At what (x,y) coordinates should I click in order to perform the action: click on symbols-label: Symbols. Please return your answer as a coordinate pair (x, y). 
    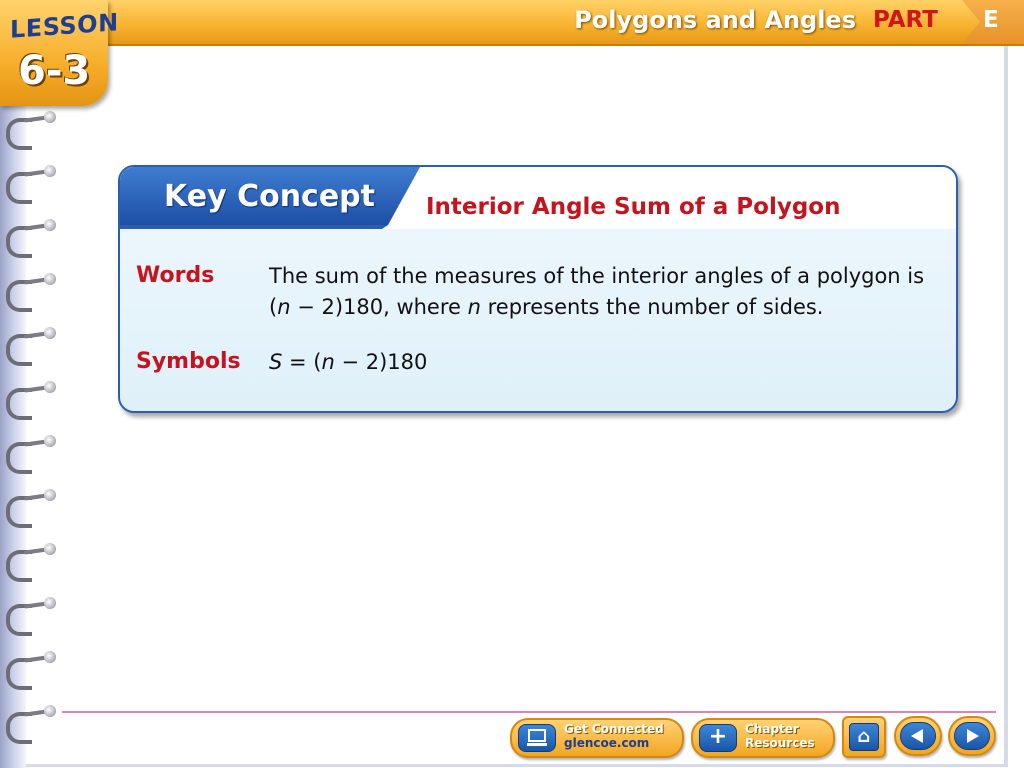
    Looking at the image, I should click on (188, 361).